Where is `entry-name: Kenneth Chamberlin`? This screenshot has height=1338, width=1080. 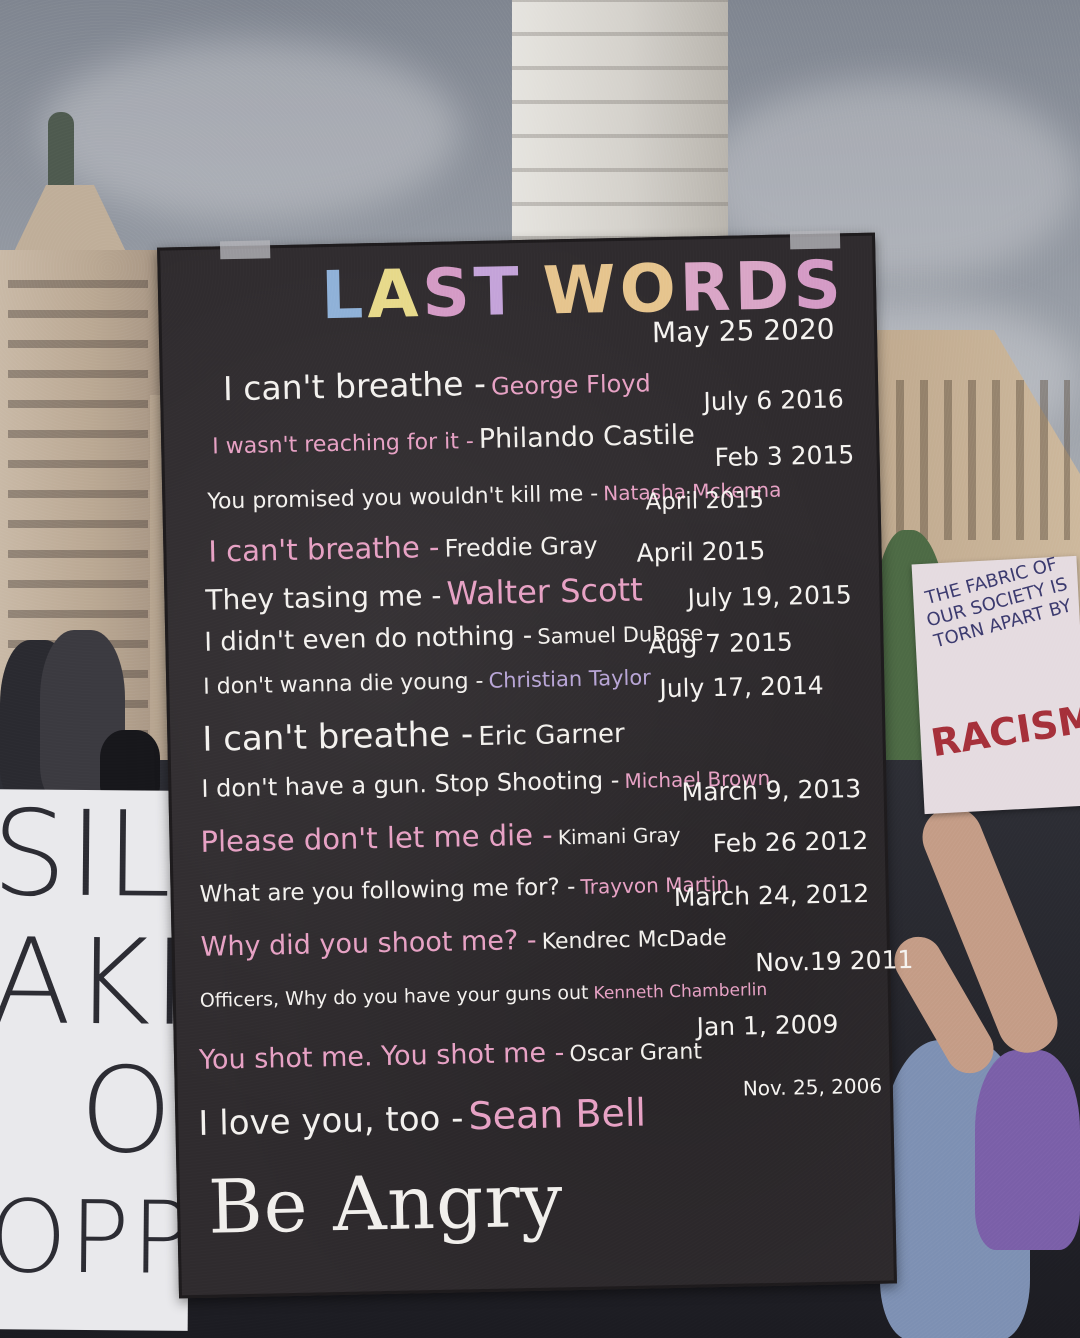
entry-name: Kenneth Chamberlin is located at coordinates (680, 992).